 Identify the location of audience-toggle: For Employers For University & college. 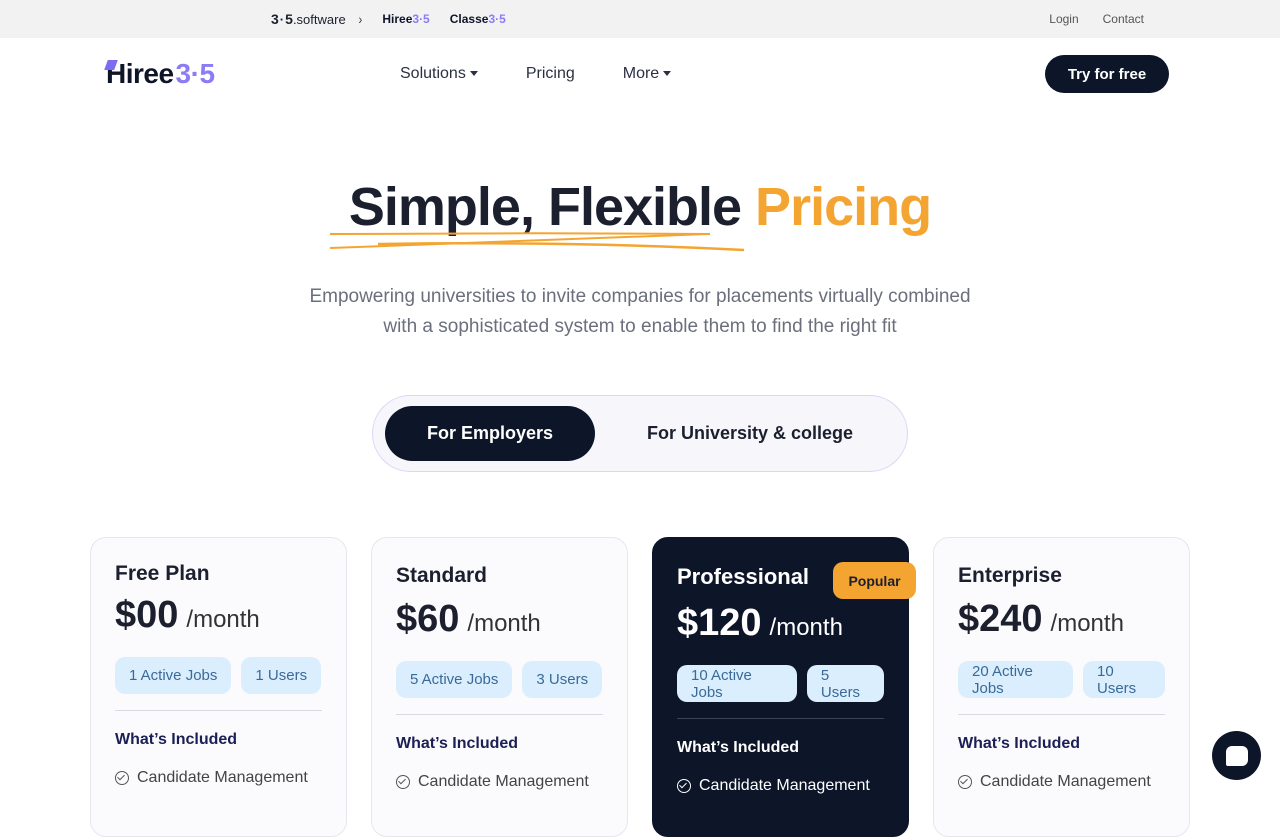
(640, 433).